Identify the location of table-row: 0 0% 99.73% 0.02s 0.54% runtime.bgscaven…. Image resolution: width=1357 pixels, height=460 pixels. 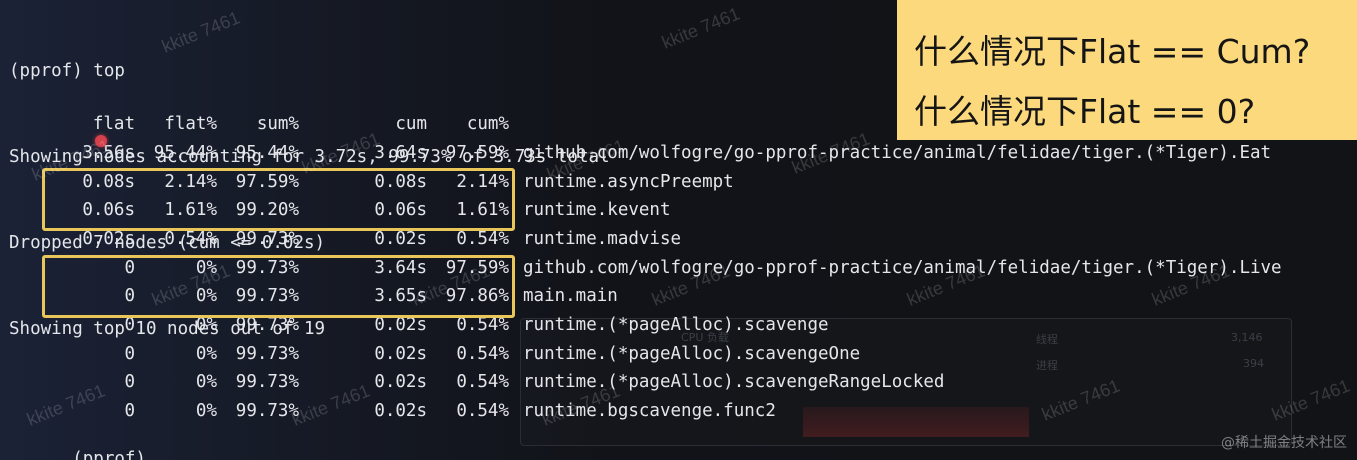
(683, 415).